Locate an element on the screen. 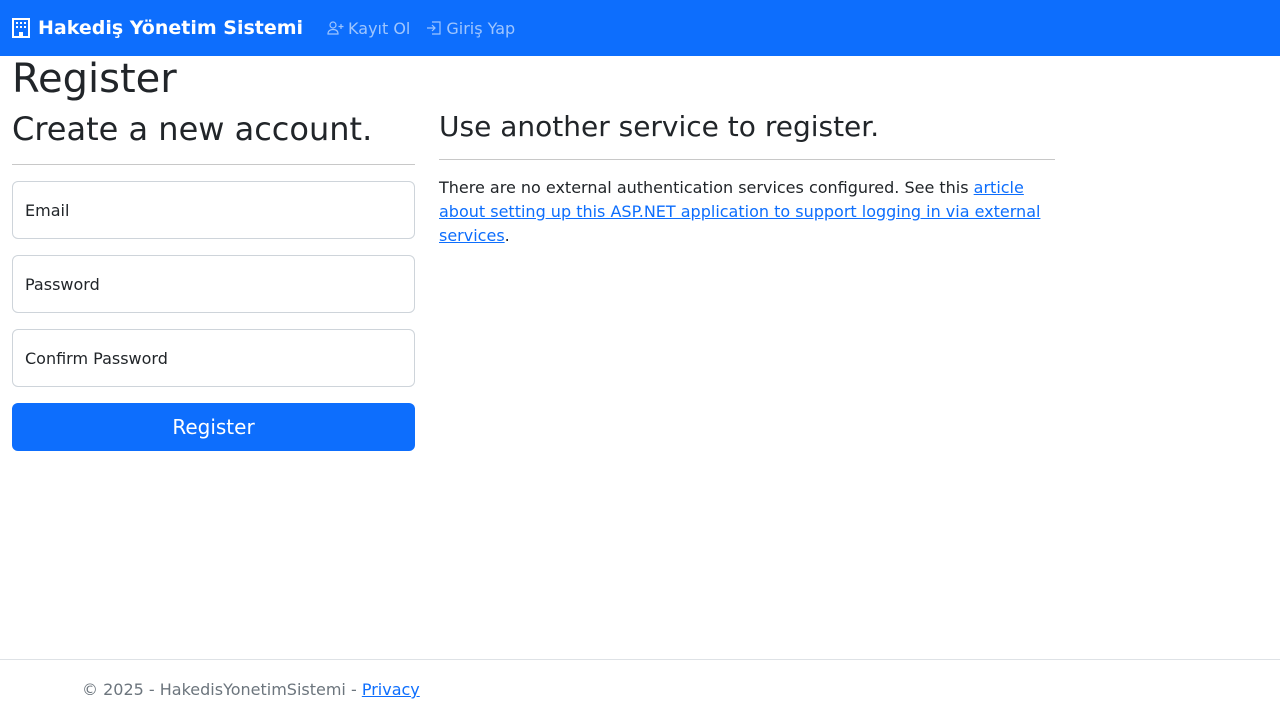 This screenshot has width=1280, height=720. box-arrow-in-right-icon is located at coordinates (434, 28).